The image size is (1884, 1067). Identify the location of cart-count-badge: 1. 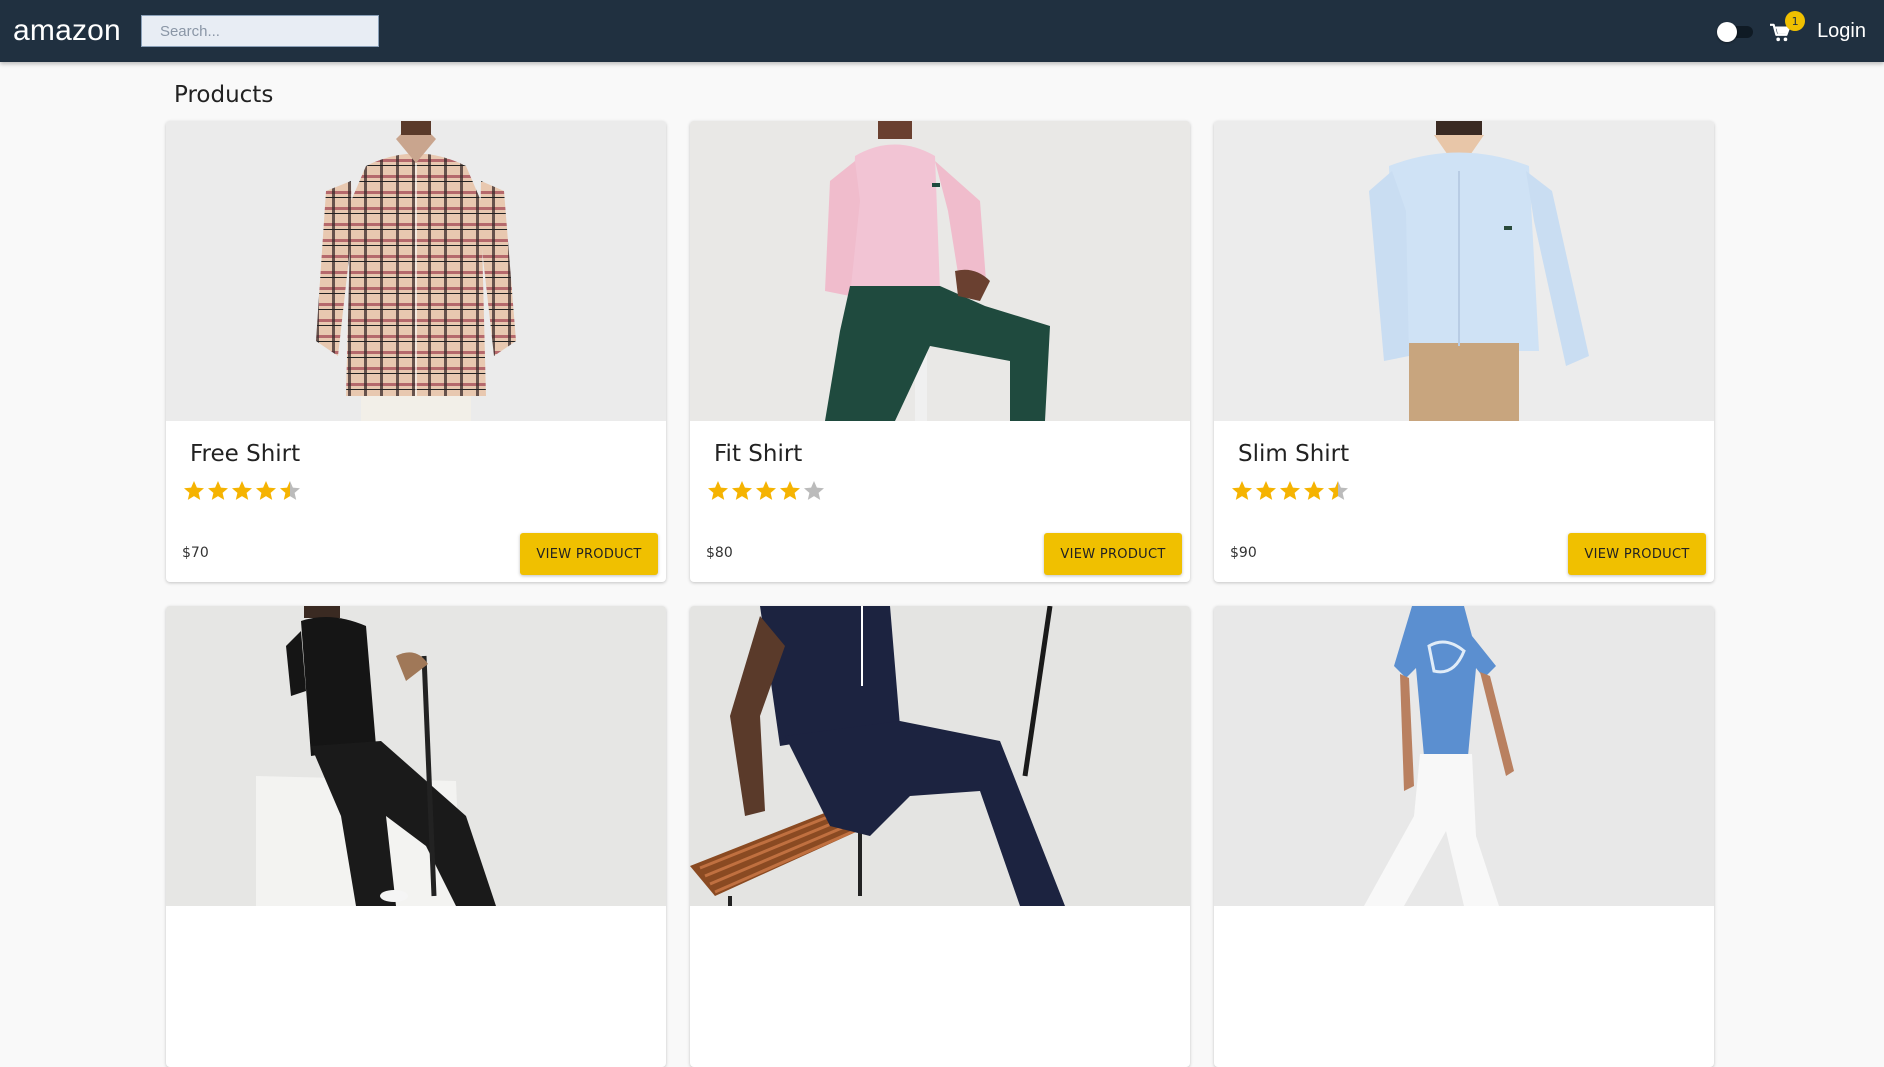
(1795, 21).